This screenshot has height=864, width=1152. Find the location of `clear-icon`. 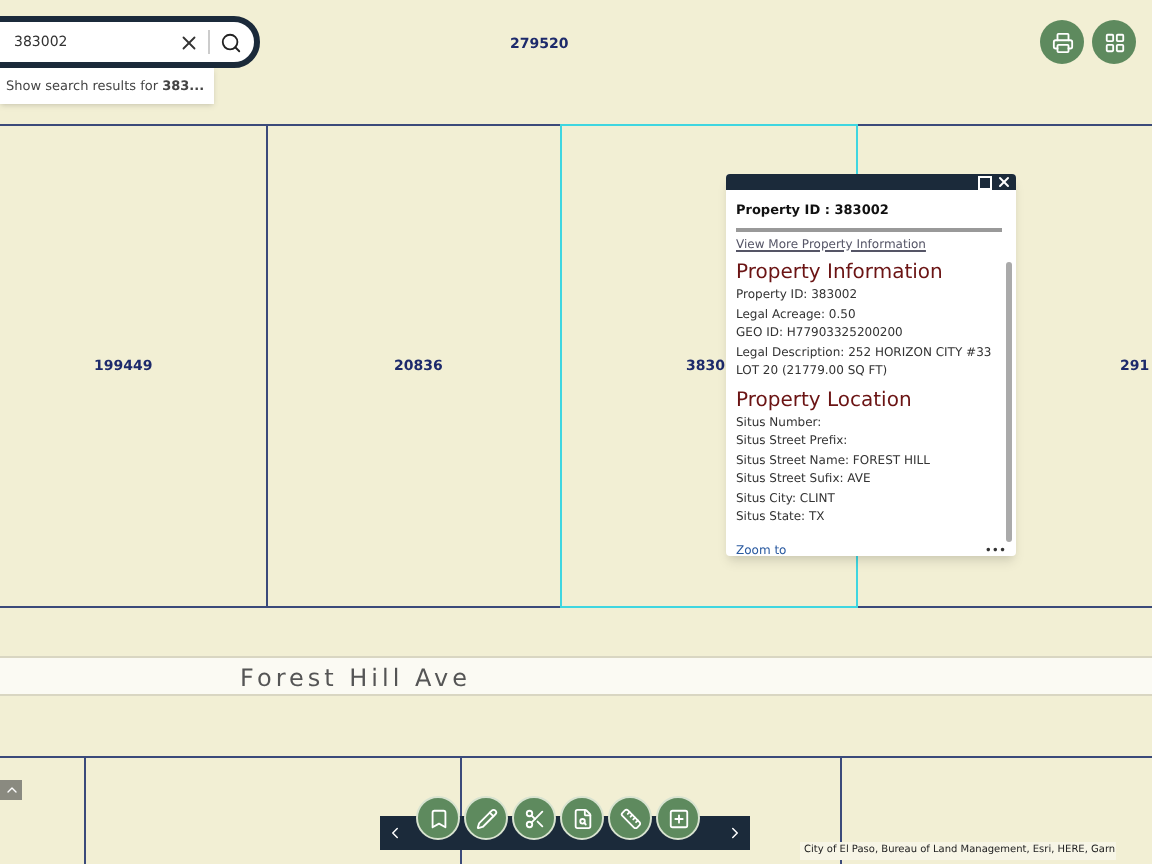

clear-icon is located at coordinates (189, 42).